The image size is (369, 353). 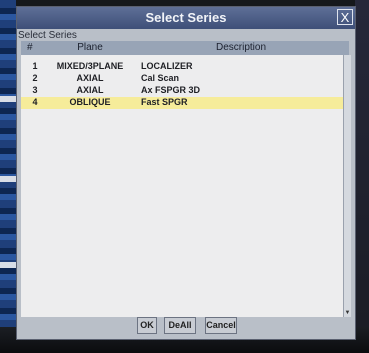 I want to click on dialog-title: Select Series, so click(x=186, y=17).